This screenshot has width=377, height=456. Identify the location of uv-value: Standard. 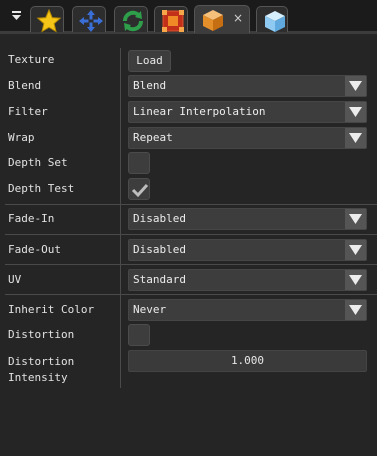
(159, 279).